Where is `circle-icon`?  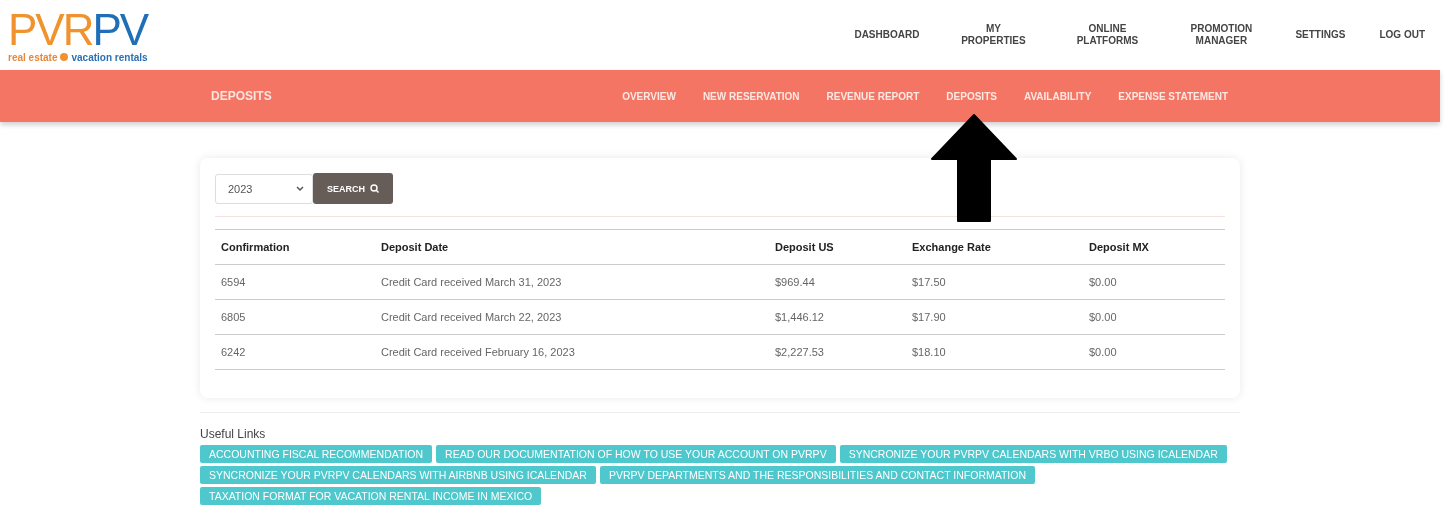 circle-icon is located at coordinates (64, 57).